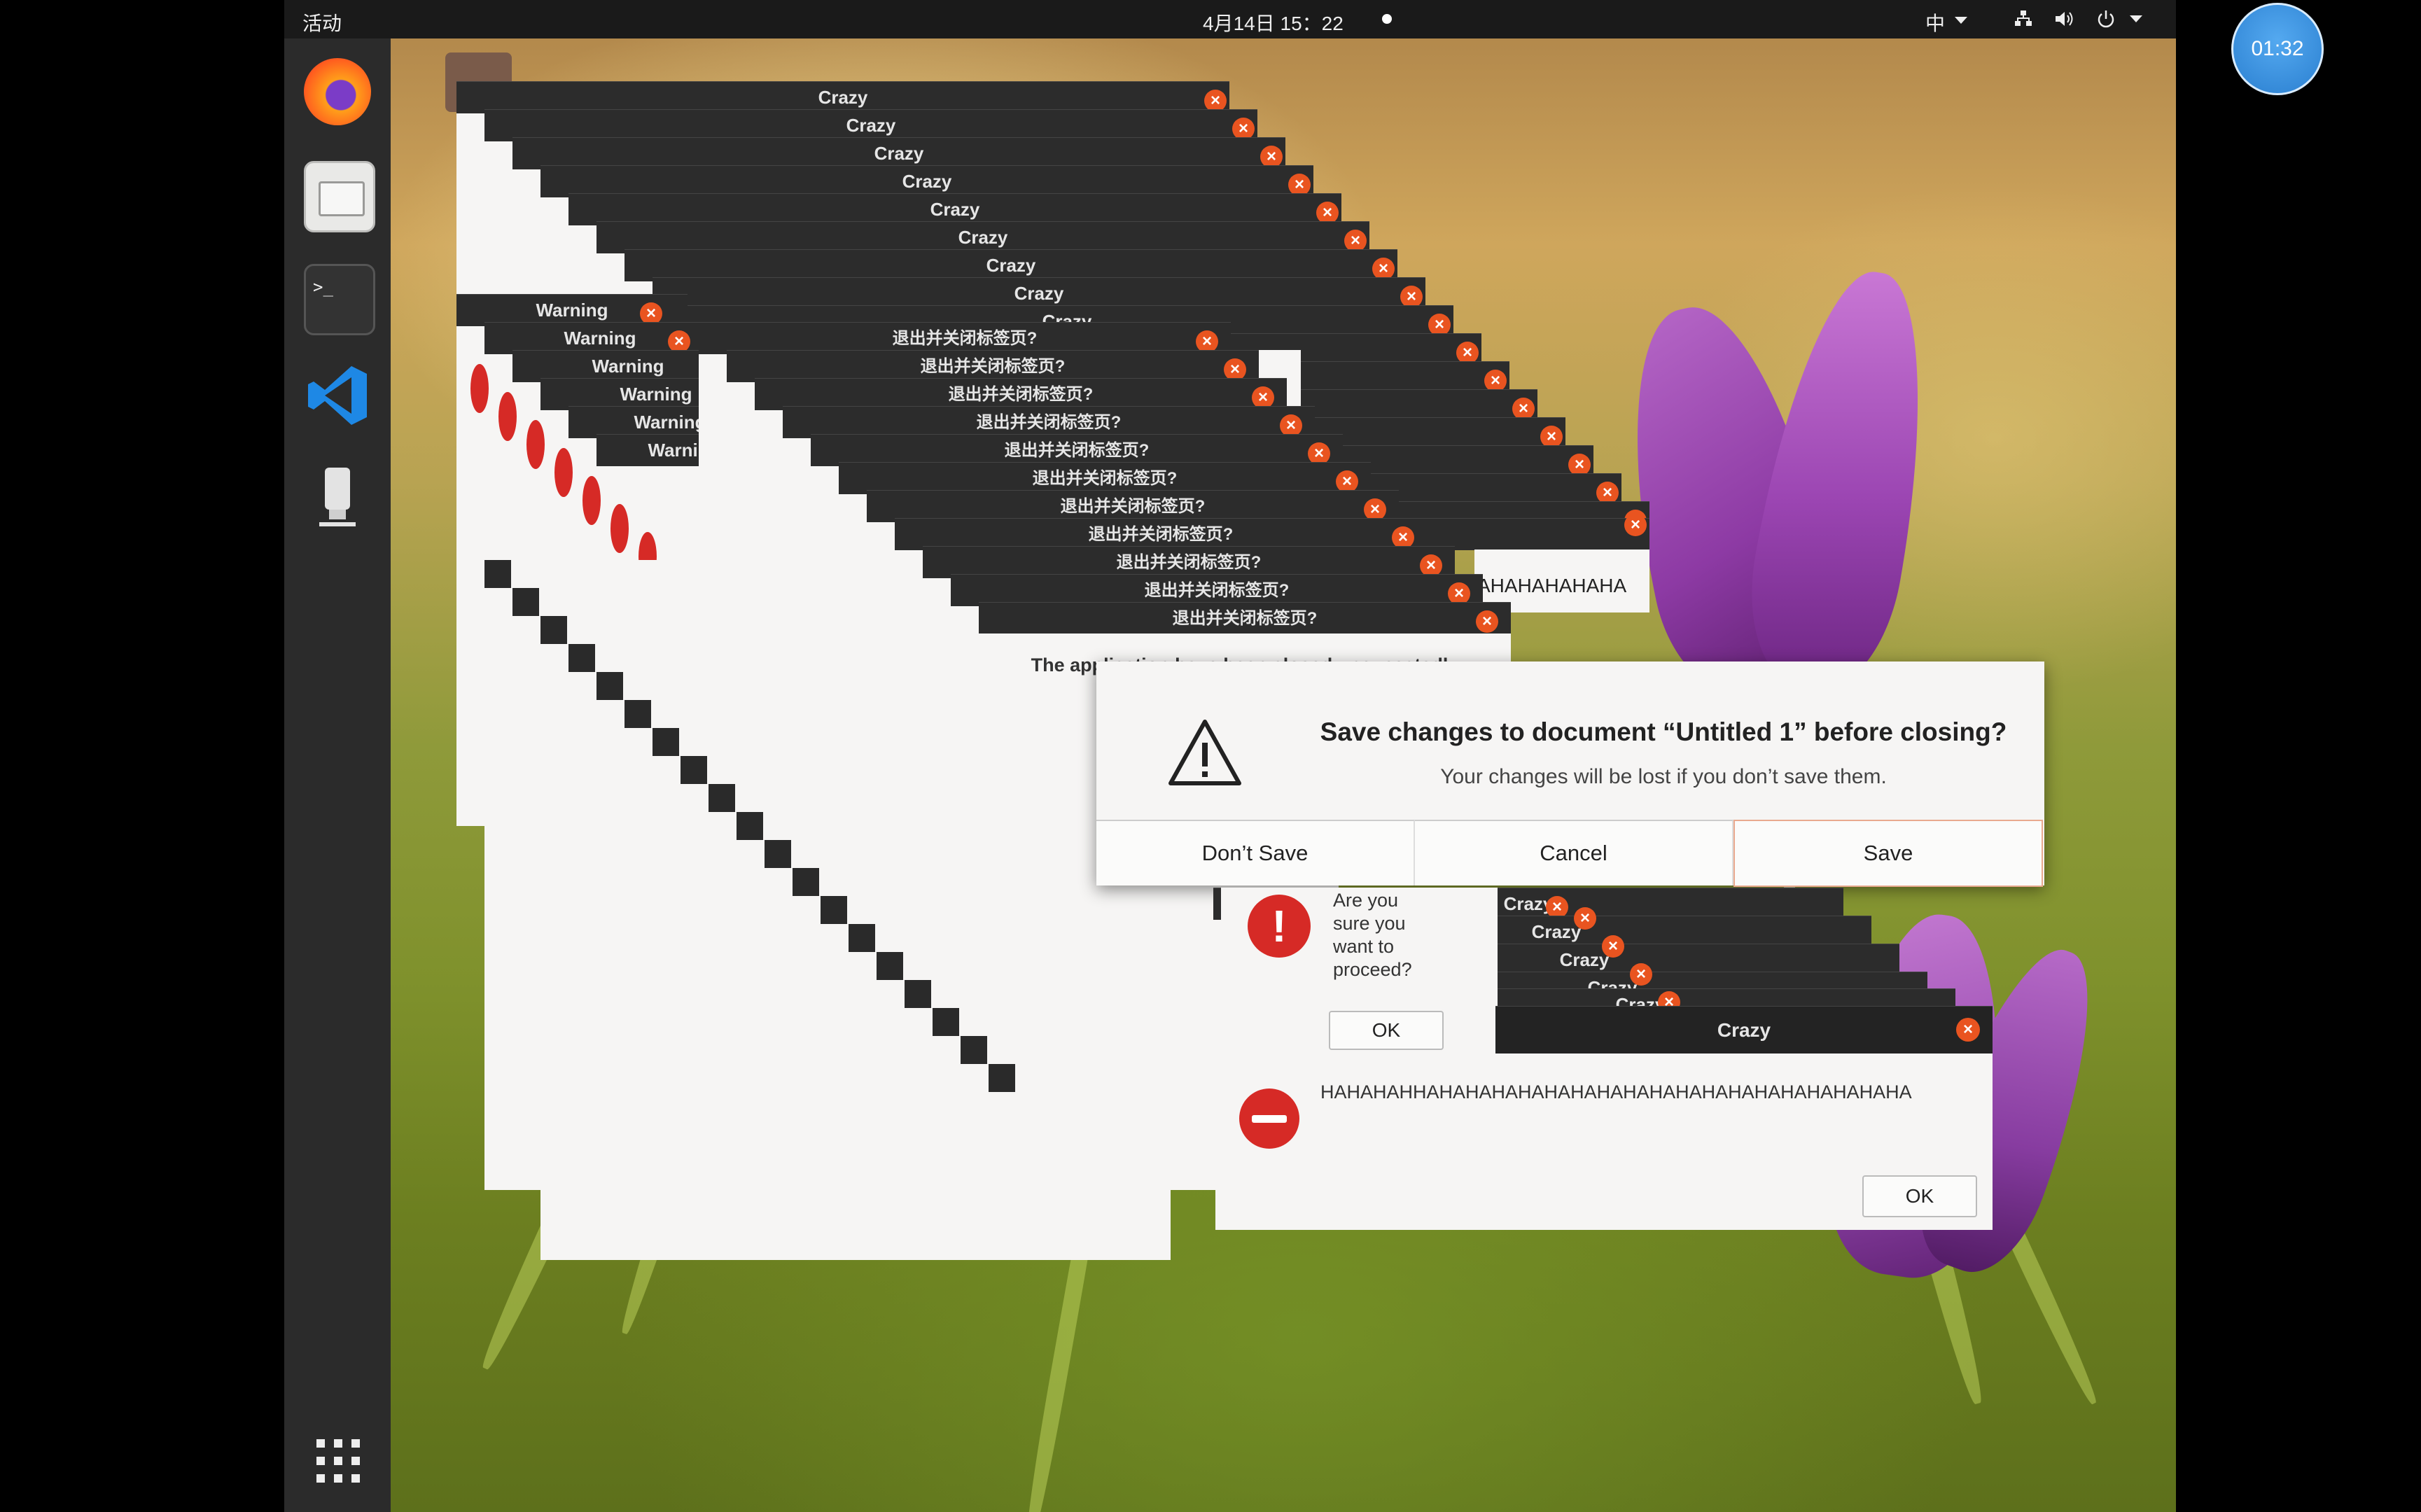 This screenshot has width=2421, height=1512. What do you see at coordinates (1280, 926) in the screenshot?
I see `exclamation-icon: !` at bounding box center [1280, 926].